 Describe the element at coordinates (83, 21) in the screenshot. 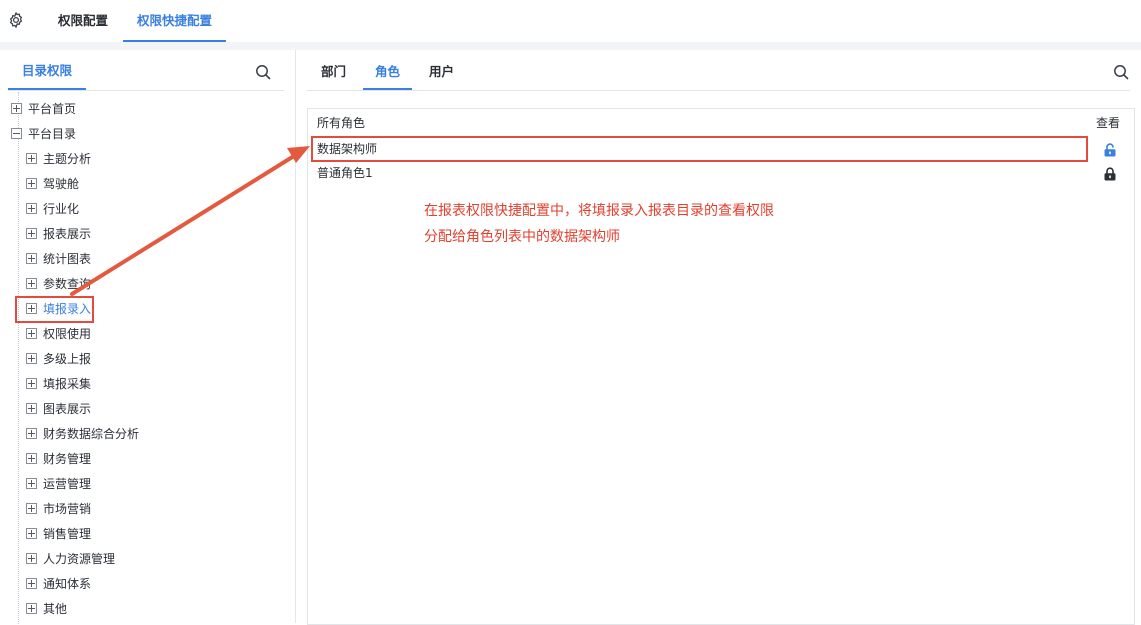

I see `tab-permission-config: 权限配置` at that location.